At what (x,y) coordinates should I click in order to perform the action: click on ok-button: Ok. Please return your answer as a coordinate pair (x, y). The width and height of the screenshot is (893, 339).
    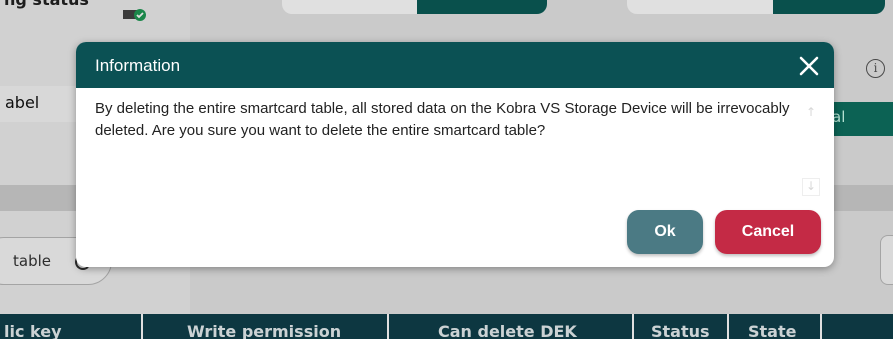
    Looking at the image, I should click on (665, 232).